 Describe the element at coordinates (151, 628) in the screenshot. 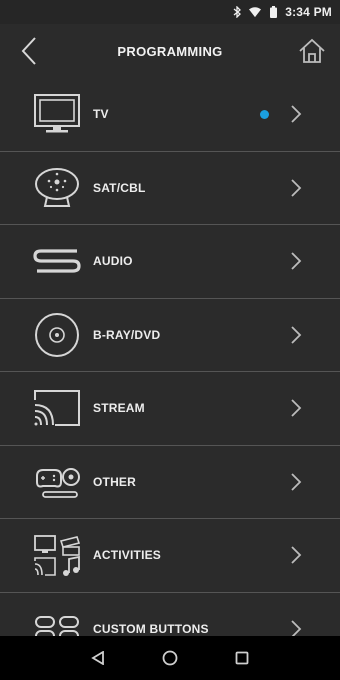

I see `device-label: CUSTOM BUTTONS` at that location.